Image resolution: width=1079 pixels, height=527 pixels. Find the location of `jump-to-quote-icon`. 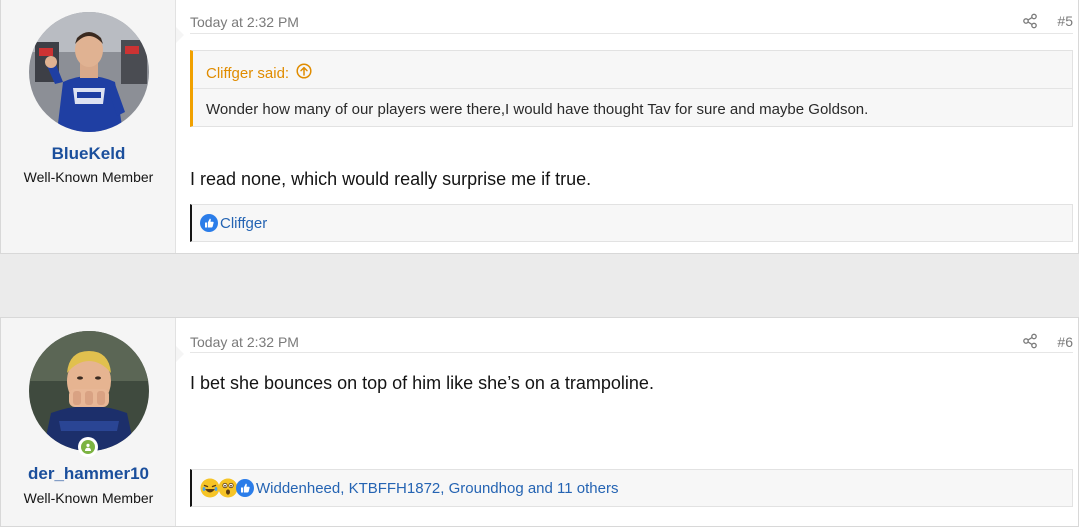

jump-to-quote-icon is located at coordinates (304, 73).